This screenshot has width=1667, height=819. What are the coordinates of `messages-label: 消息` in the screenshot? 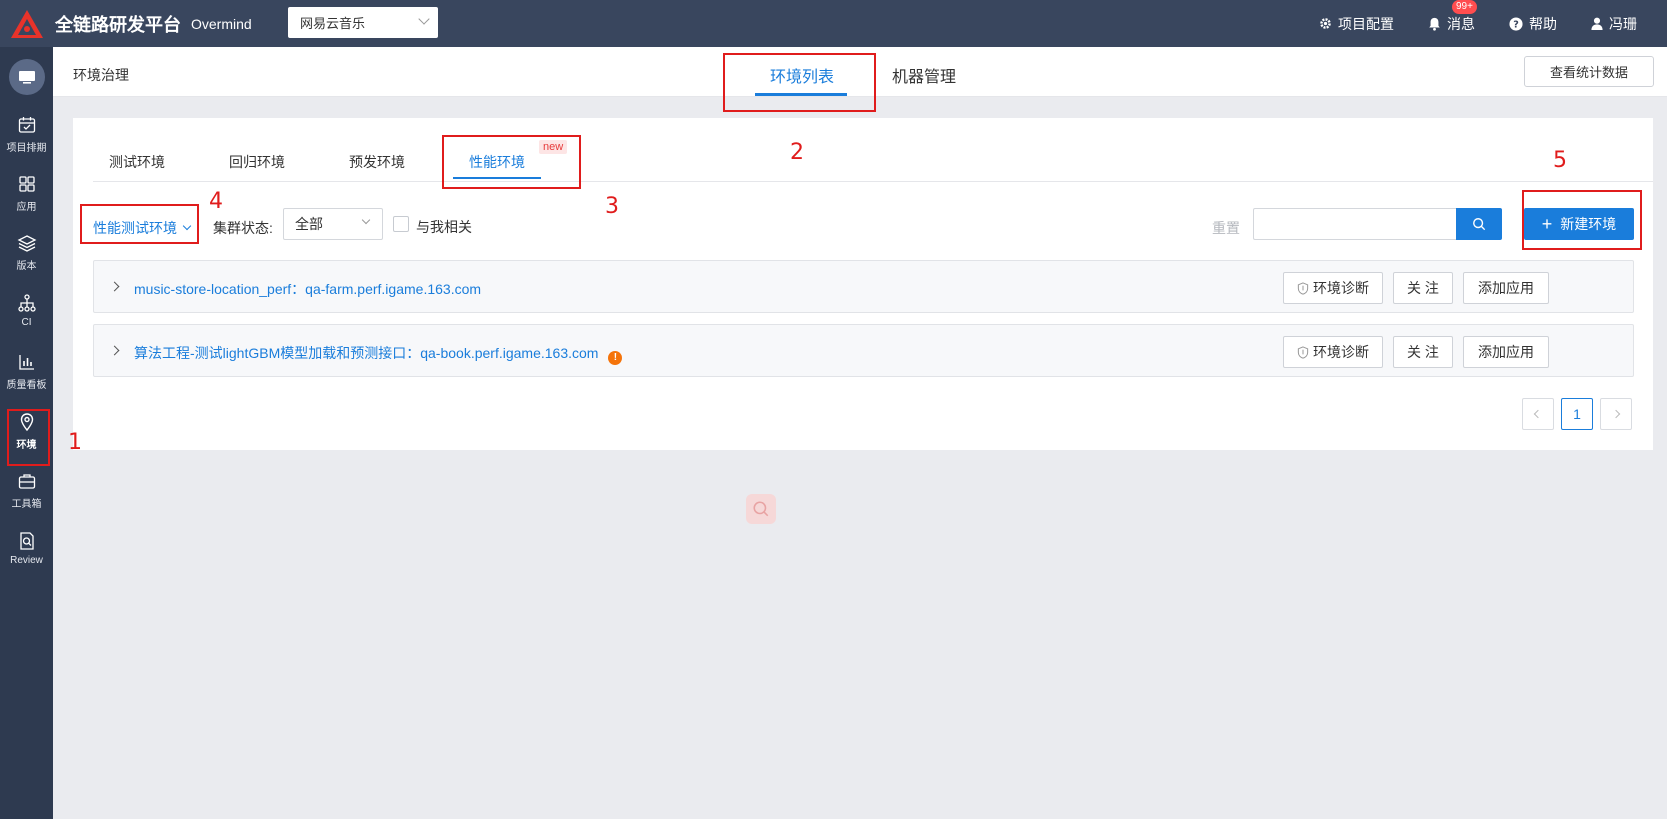 It's located at (1461, 23).